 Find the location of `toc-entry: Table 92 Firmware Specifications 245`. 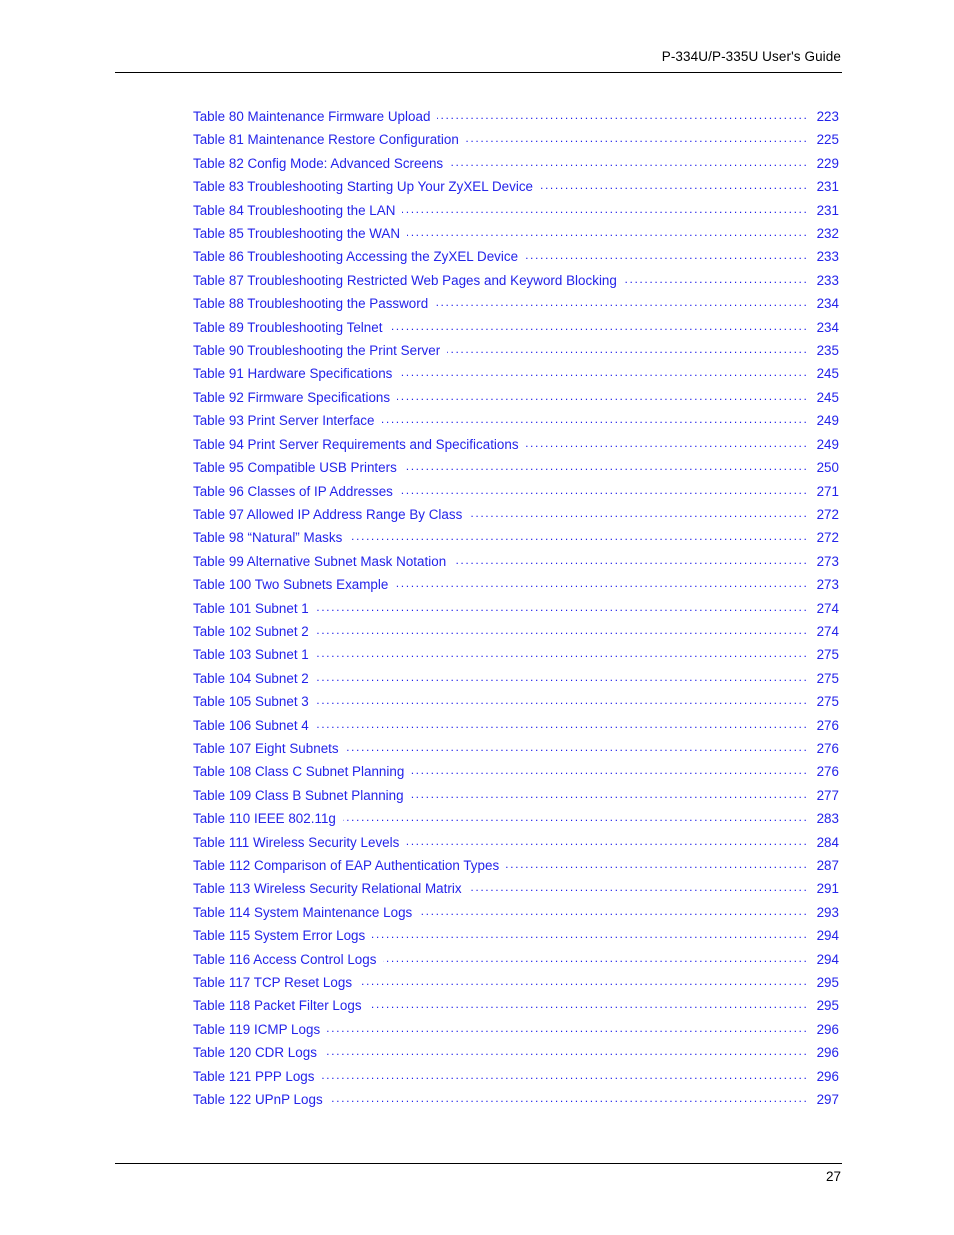

toc-entry: Table 92 Firmware Specifications 245 is located at coordinates (516, 397).